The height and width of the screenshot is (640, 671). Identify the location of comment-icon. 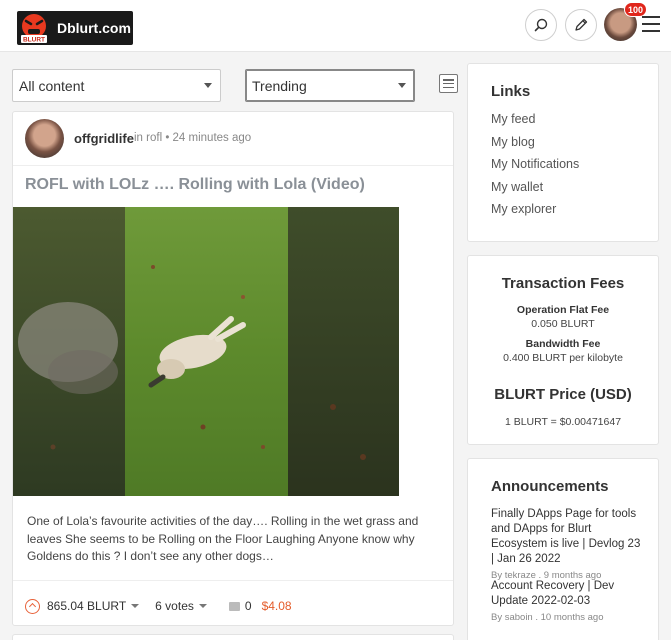
(234, 606).